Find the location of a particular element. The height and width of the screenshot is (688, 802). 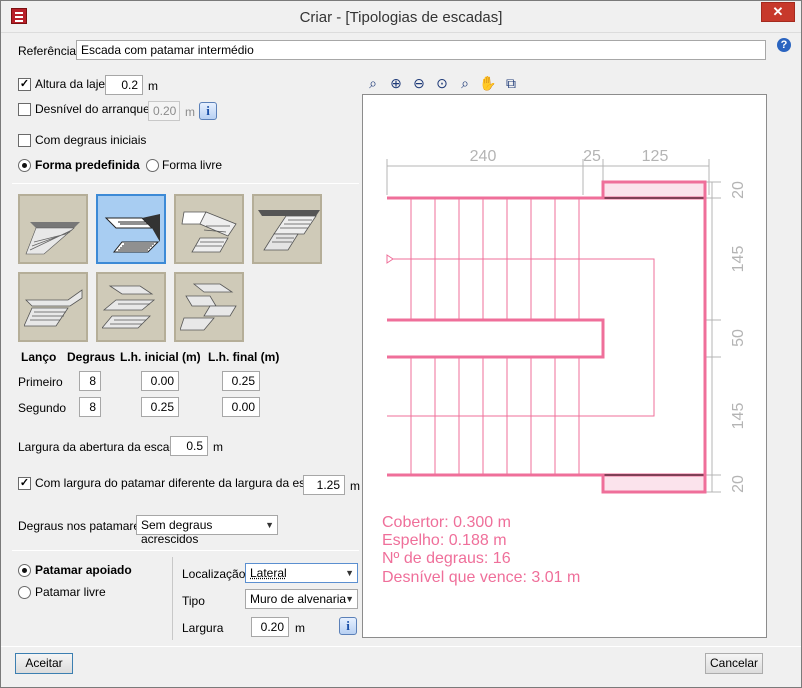

info-espelho: Espelho: 0.188 m is located at coordinates (444, 540).